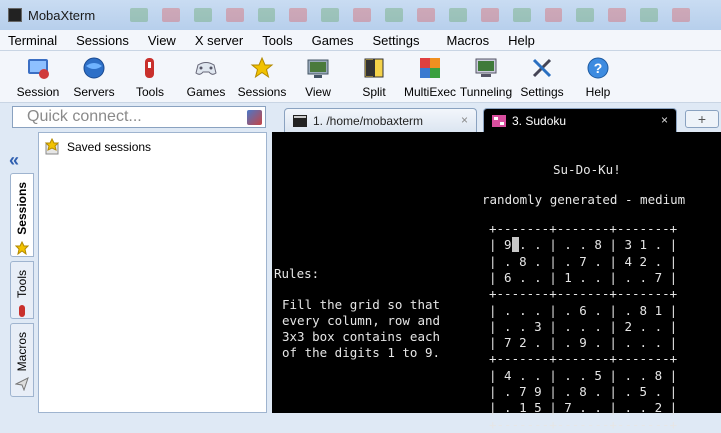 Image resolution: width=721 pixels, height=433 pixels. Describe the element at coordinates (515, 245) in the screenshot. I see `terminal-cursor` at that location.